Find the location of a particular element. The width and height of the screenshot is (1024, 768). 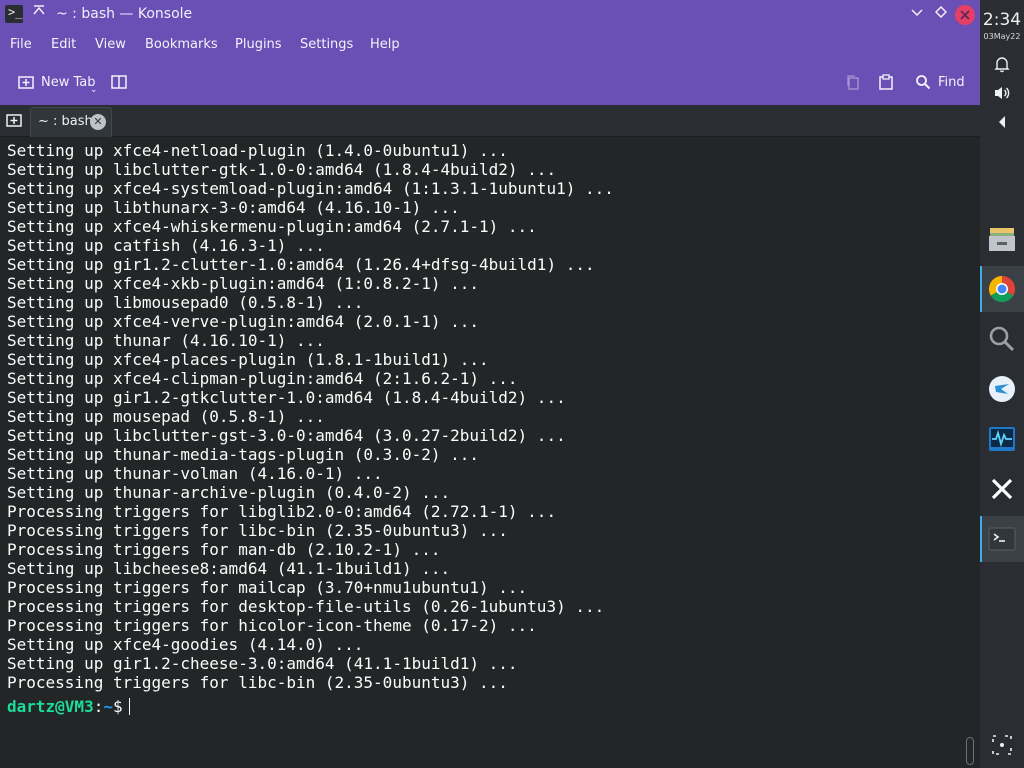

menu-settings: Settings is located at coordinates (326, 44).